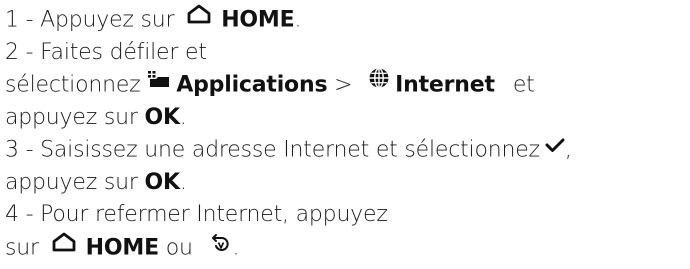 The height and width of the screenshot is (269, 690). Describe the element at coordinates (159, 83) in the screenshot. I see `applications-icon` at that location.